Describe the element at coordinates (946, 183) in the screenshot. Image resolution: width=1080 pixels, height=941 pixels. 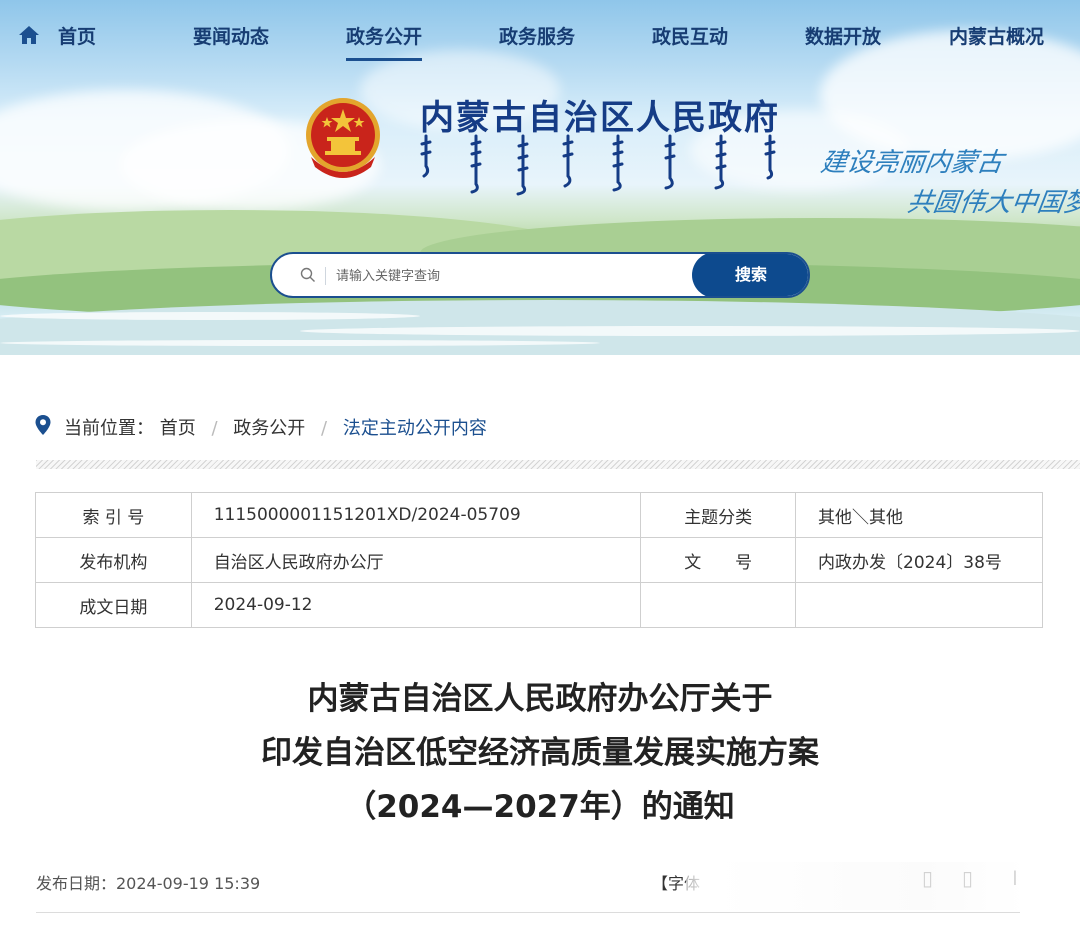
I see `slogan: 建设亮丽内蒙古 共圆伟大中国梦` at that location.